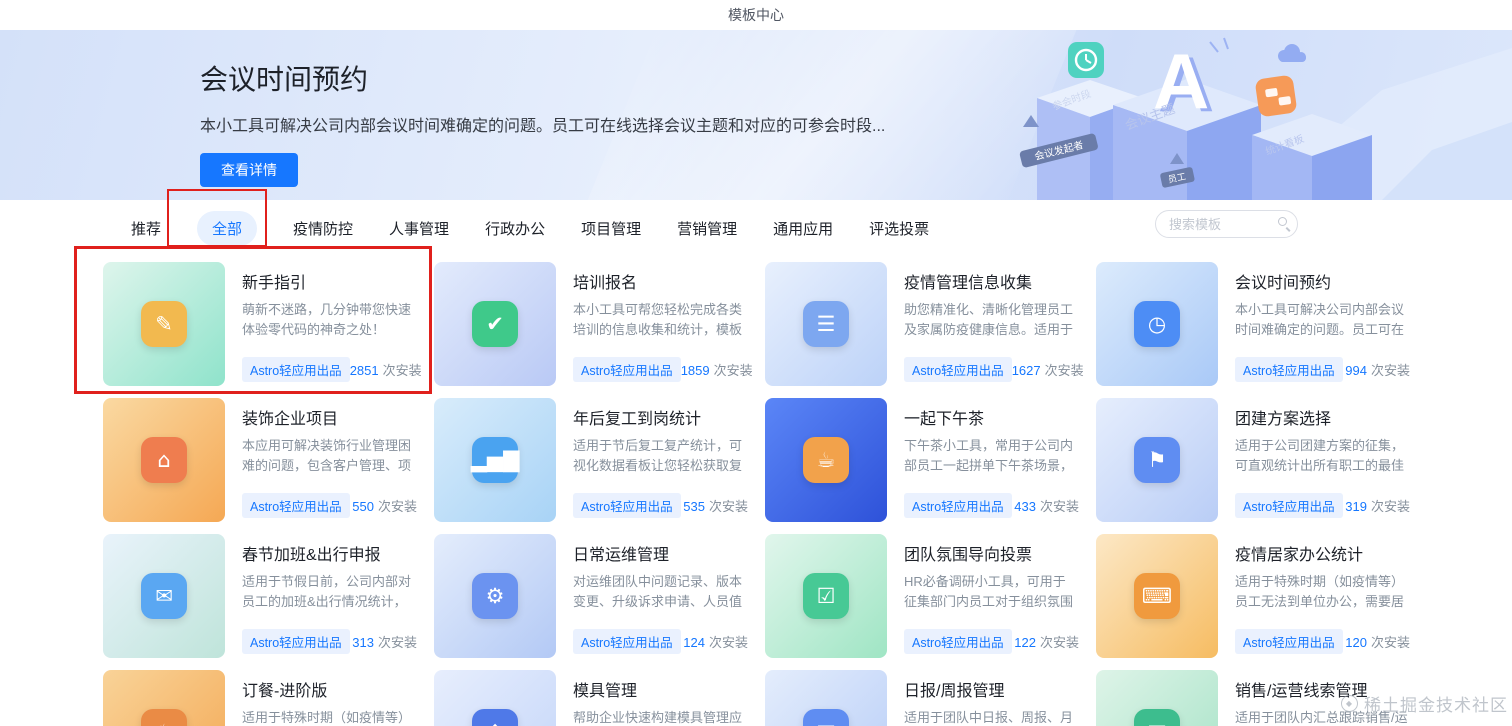  Describe the element at coordinates (1292, 53) in the screenshot. I see `cloud-icon` at that location.